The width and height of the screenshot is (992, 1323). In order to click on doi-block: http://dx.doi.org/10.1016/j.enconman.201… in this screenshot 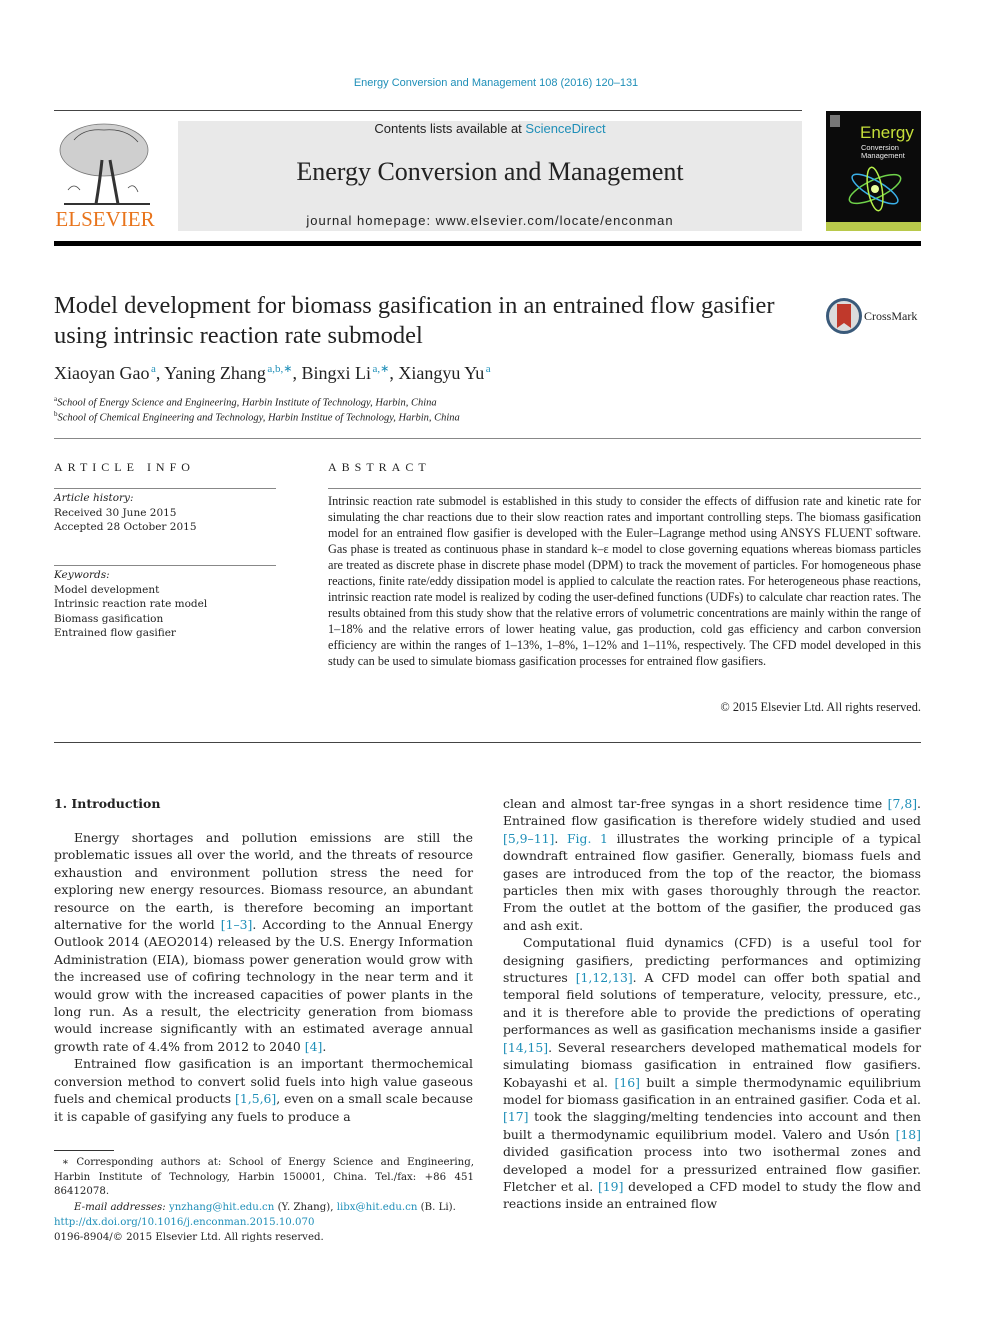, I will do `click(264, 1230)`.